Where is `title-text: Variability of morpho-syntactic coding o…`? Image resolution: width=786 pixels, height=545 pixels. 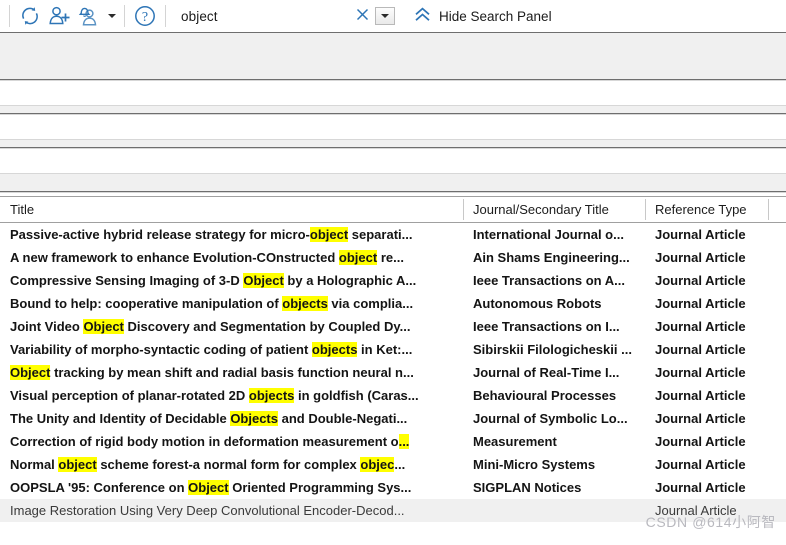
title-text: Variability of morpho-syntactic coding o… is located at coordinates (161, 349).